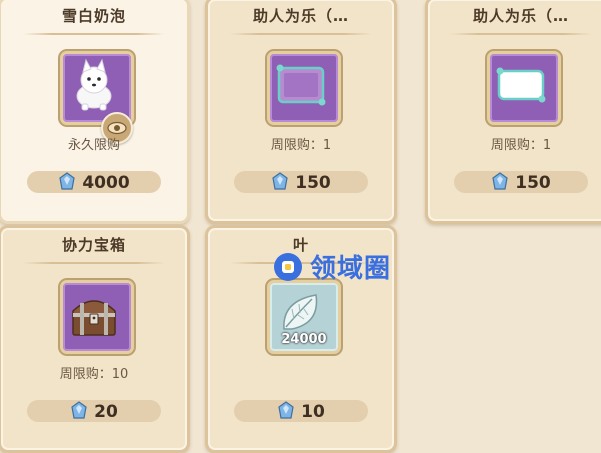  I want to click on price-button: 10, so click(301, 413).